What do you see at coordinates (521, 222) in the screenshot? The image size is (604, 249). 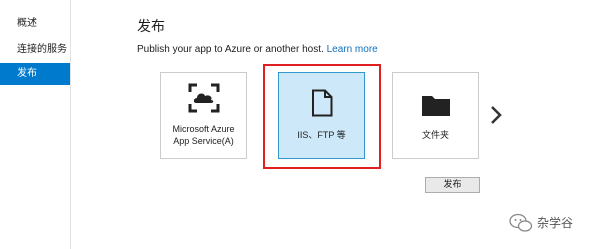 I see `wechat-icon` at bounding box center [521, 222].